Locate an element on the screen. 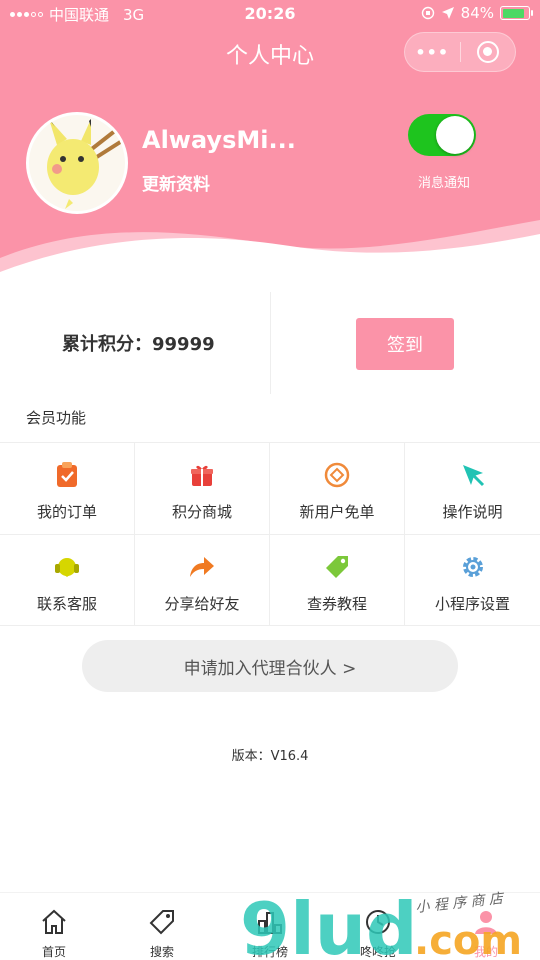  tab-search: 搜索 is located at coordinates (162, 926).